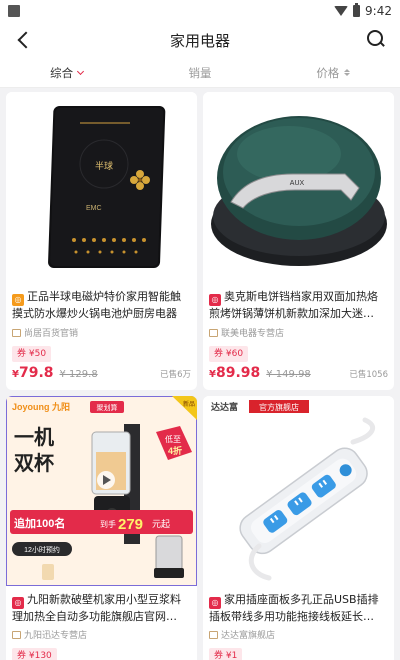  Describe the element at coordinates (49, 634) in the screenshot. I see `shop-name: 九阳迅达专营店` at that location.